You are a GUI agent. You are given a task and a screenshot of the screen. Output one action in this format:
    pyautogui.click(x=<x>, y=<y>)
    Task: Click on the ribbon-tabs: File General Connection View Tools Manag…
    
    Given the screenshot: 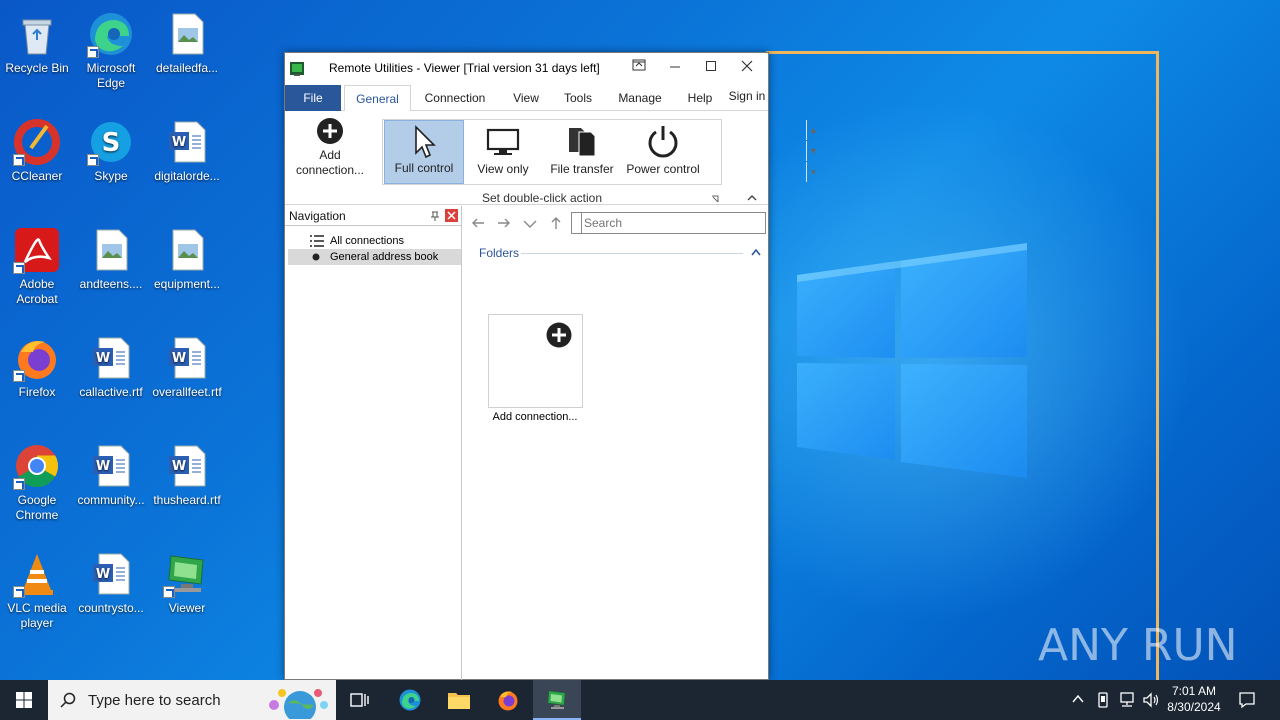 What is the action you would take?
    pyautogui.click(x=527, y=97)
    